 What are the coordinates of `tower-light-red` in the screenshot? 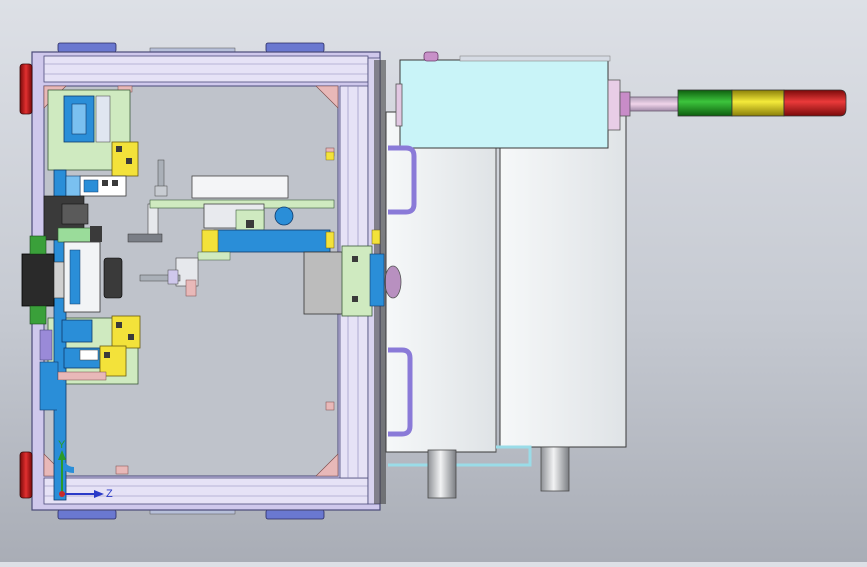 It's located at (815, 103).